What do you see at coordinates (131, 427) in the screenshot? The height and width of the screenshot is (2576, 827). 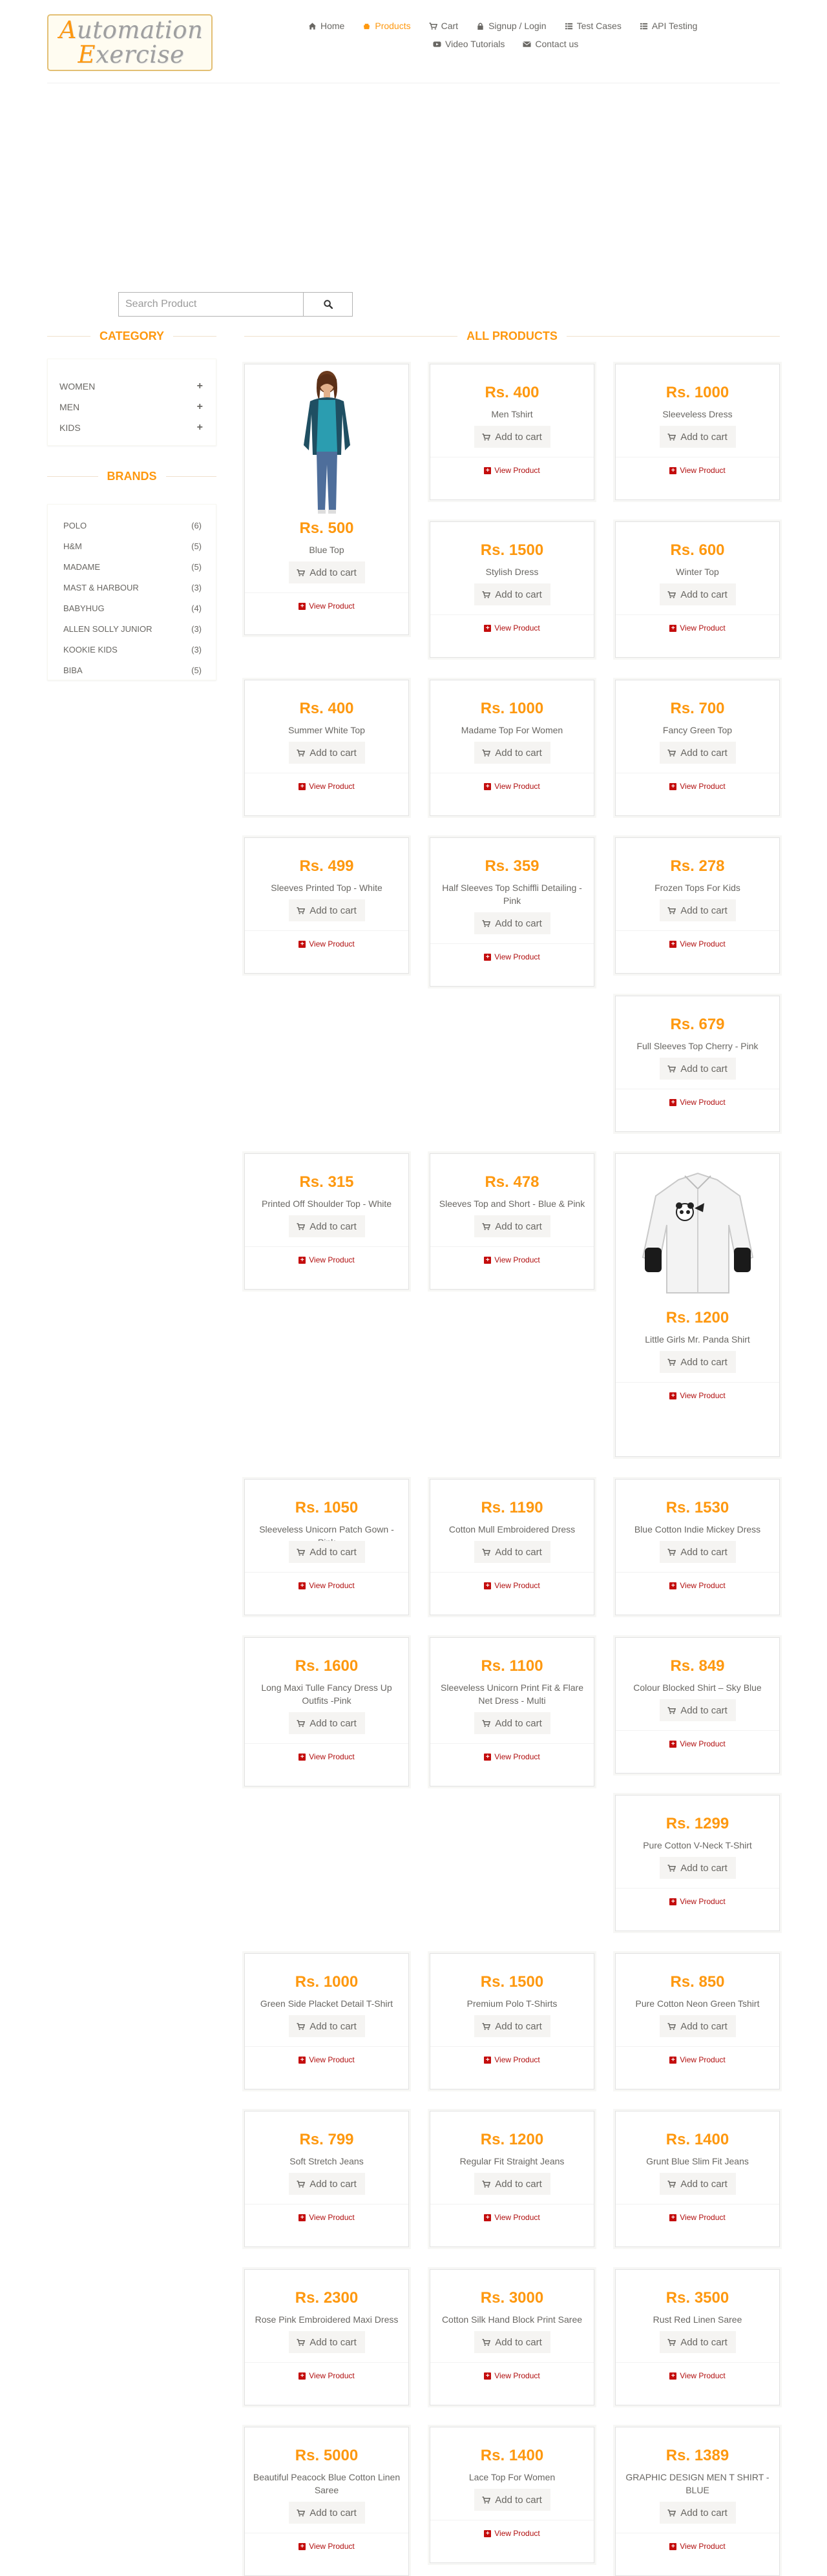 I see `category-kids: Kids +` at bounding box center [131, 427].